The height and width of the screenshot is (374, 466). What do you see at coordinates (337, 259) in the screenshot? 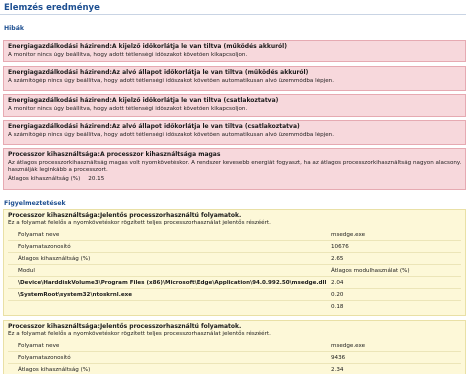
I see `row-value: 2.65` at bounding box center [337, 259].